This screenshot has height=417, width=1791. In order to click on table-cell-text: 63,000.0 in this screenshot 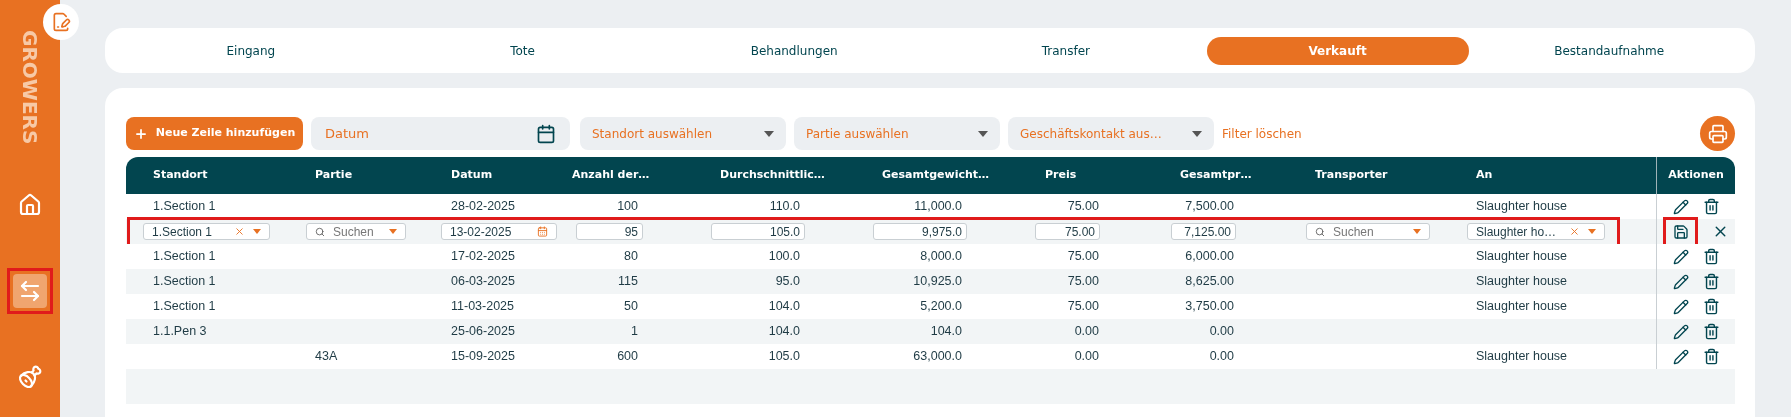, I will do `click(937, 357)`.